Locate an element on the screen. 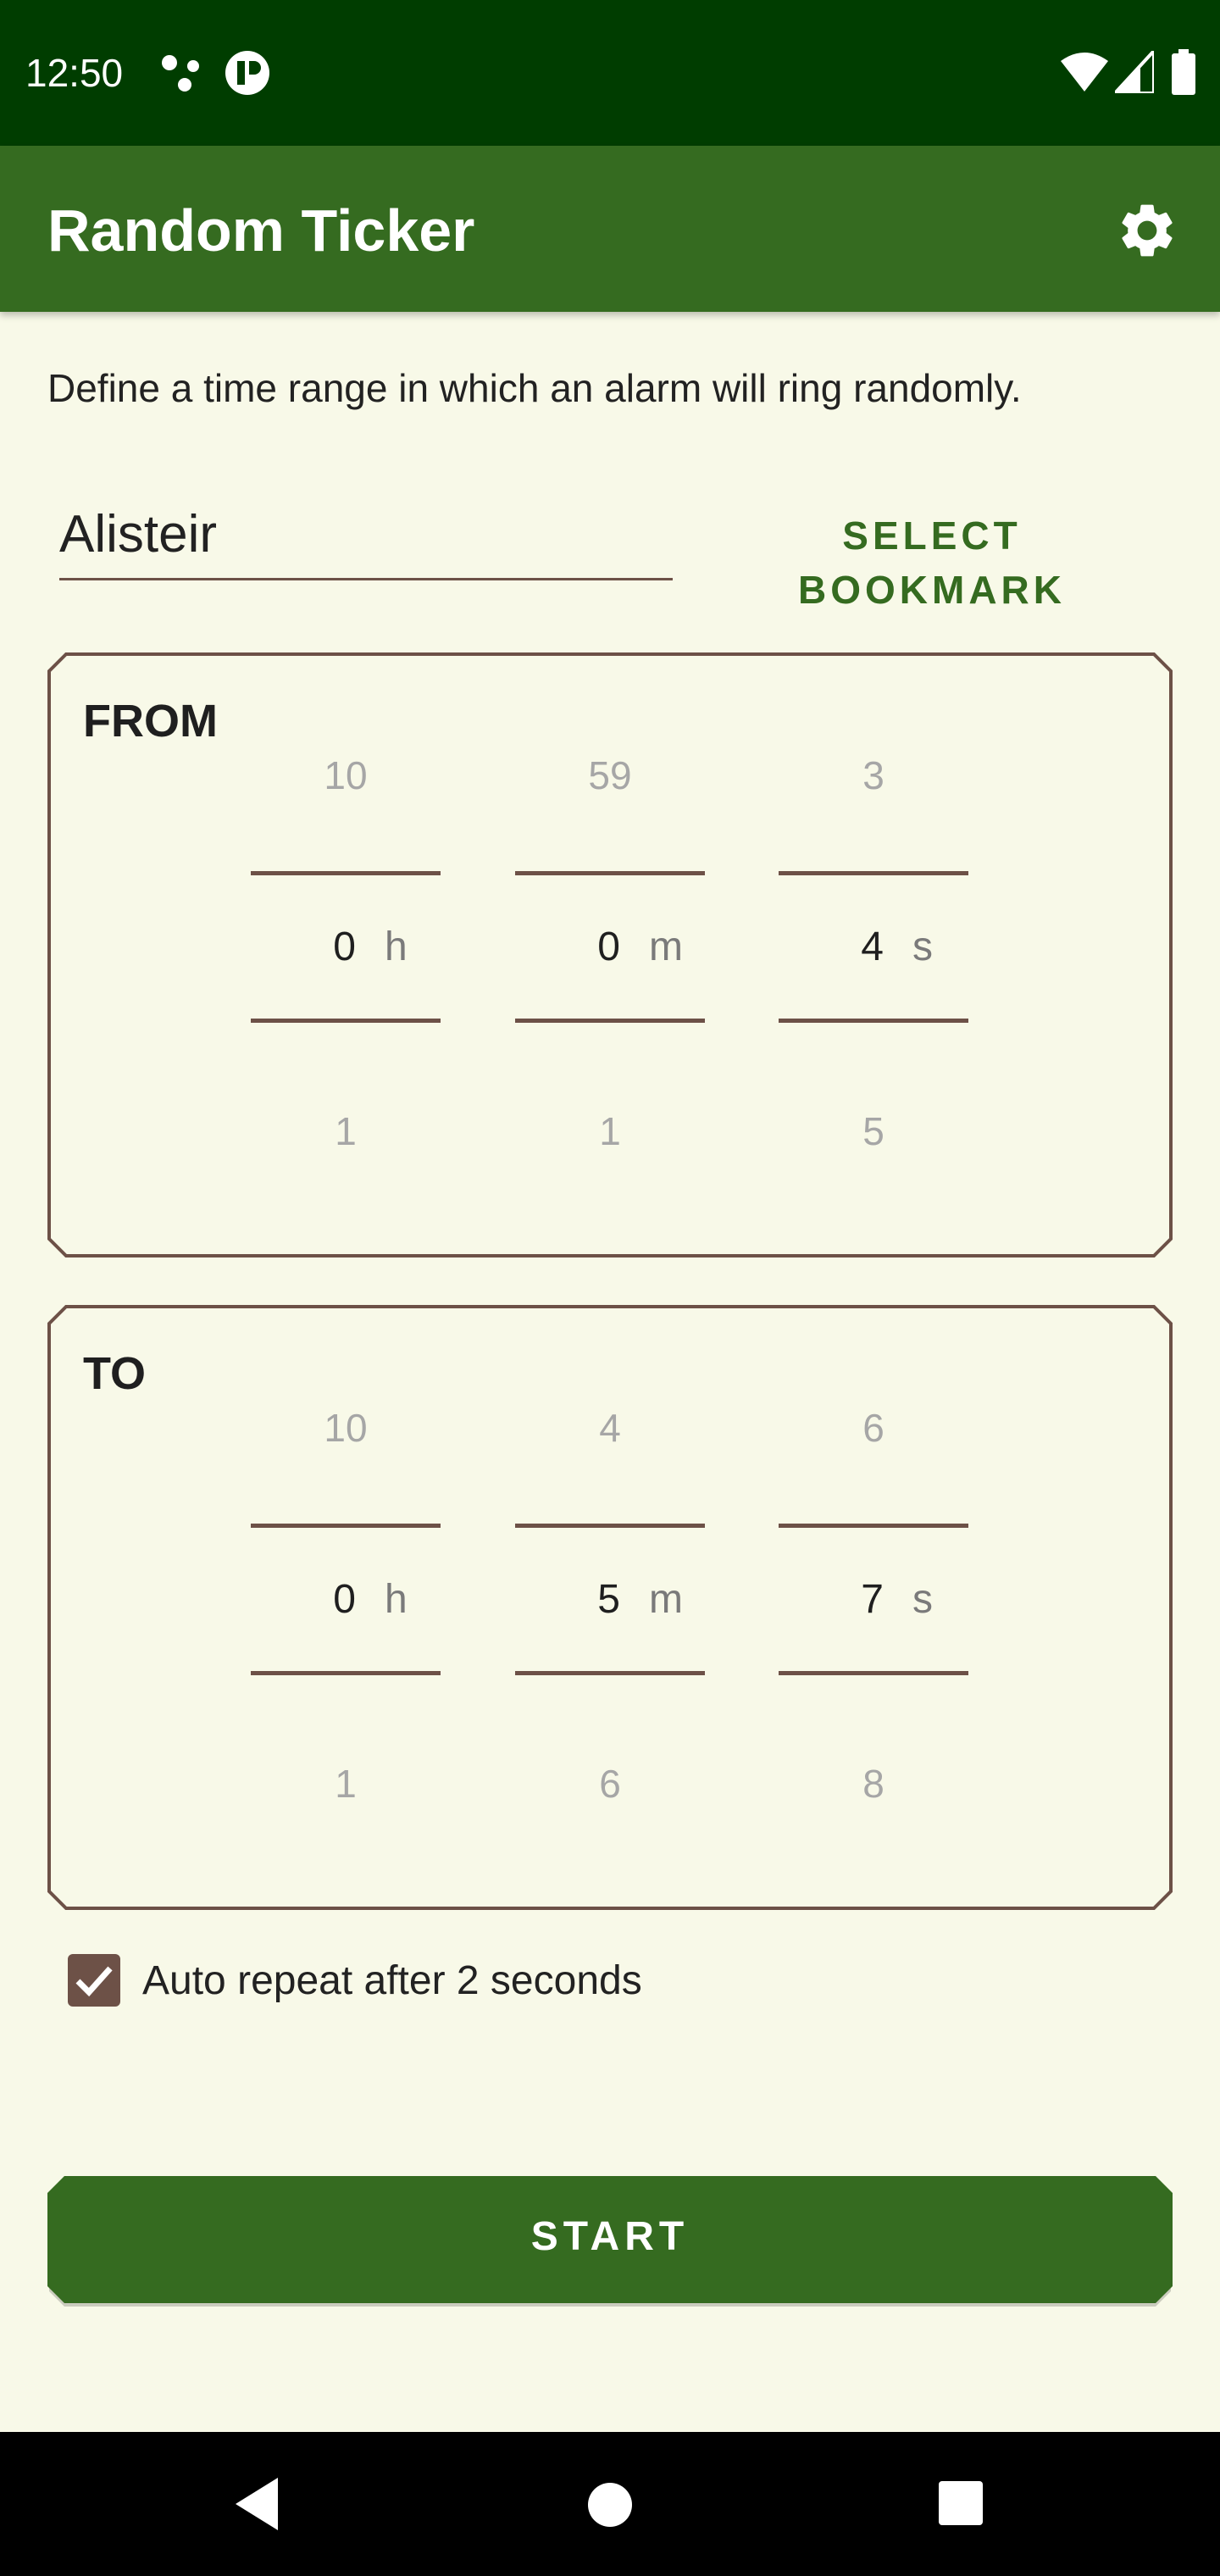  bookmark-name-field is located at coordinates (366, 536).